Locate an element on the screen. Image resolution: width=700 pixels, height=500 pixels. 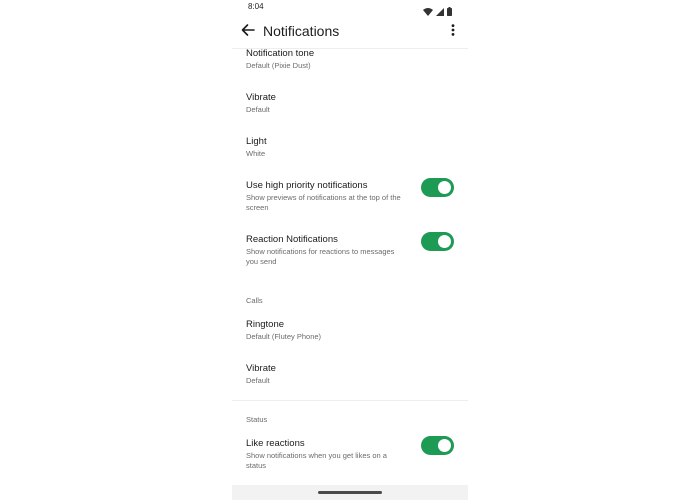
page-title: Notifications is located at coordinates (301, 31).